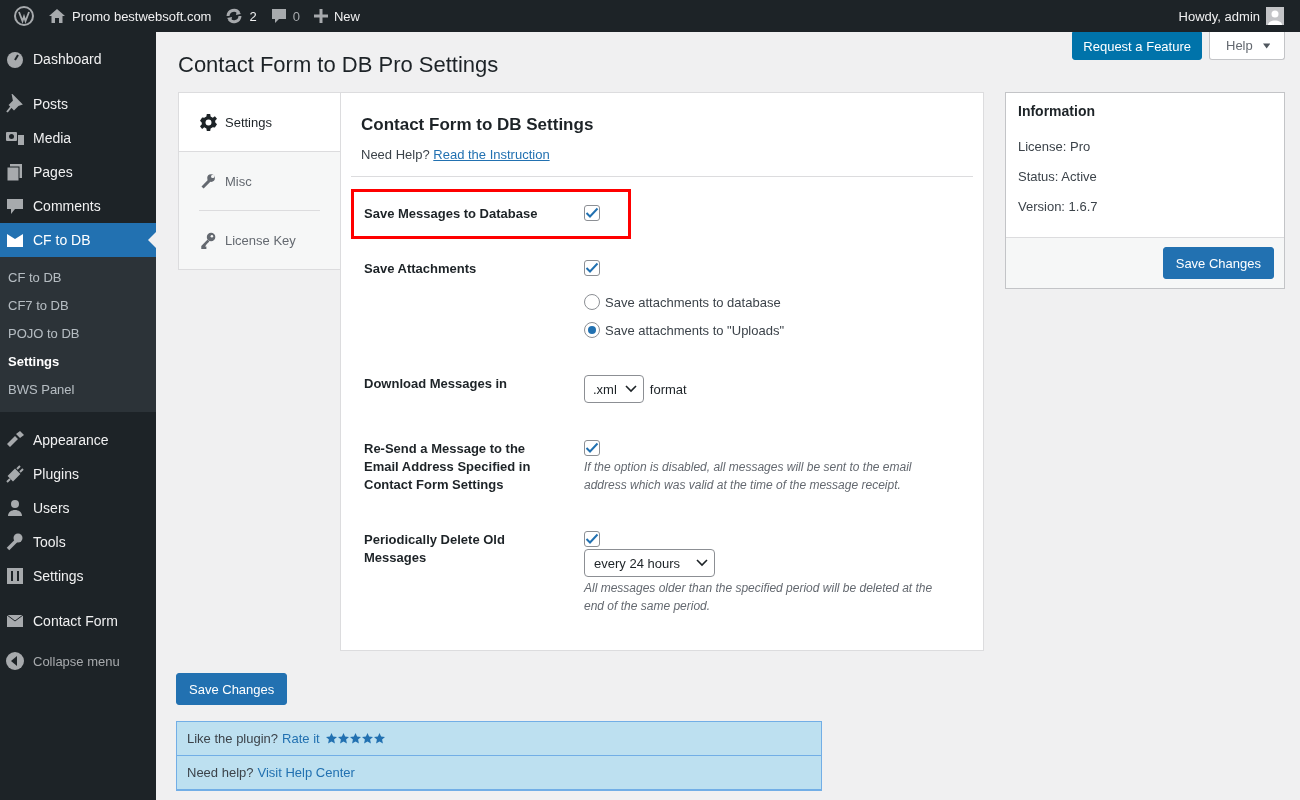 Image resolution: width=1300 pixels, height=800 pixels. I want to click on pages-icon, so click(15, 172).